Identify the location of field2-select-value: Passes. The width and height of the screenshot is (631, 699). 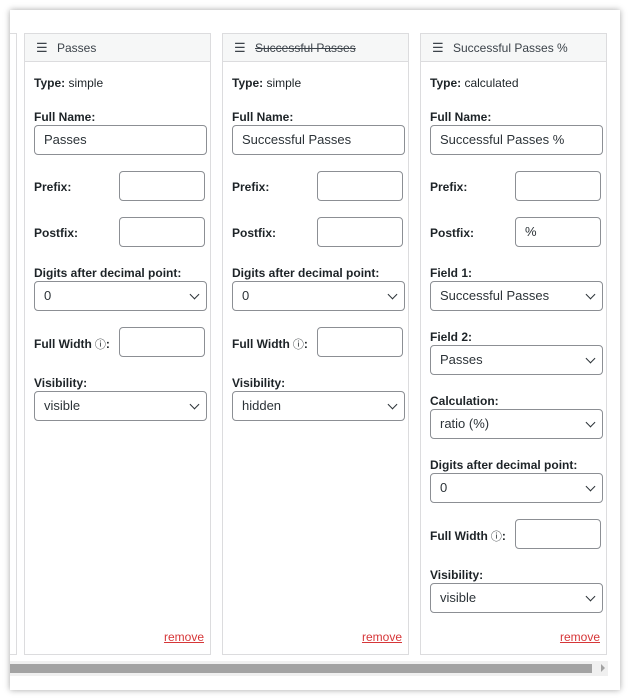
(461, 359).